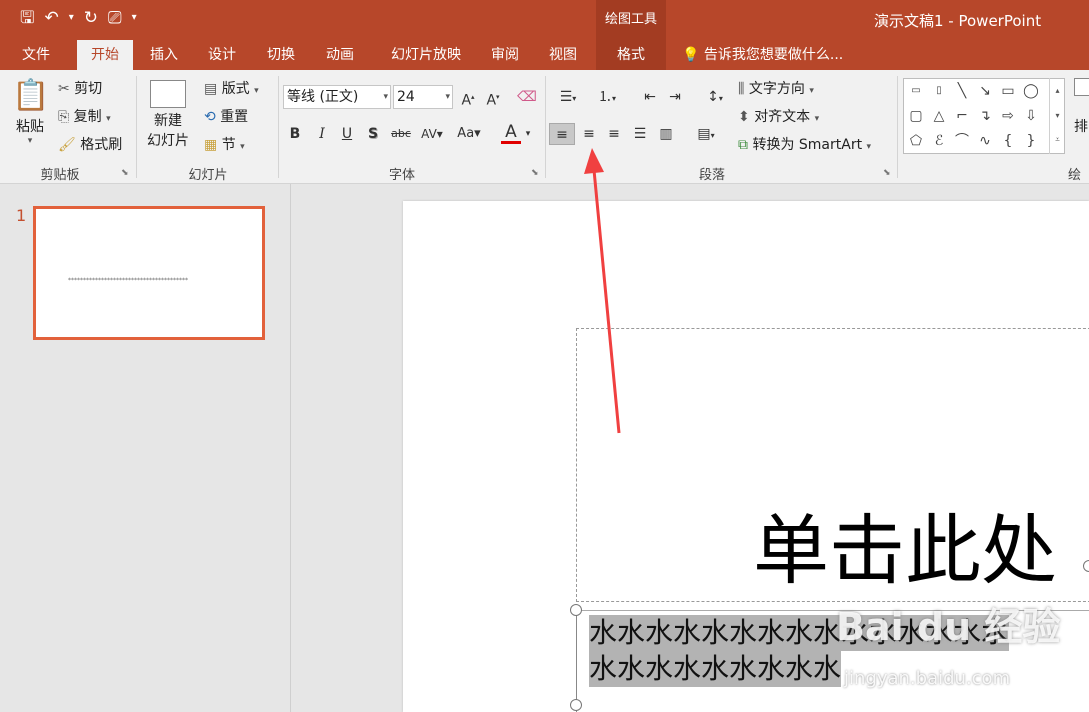 Image resolution: width=1089 pixels, height=712 pixels. What do you see at coordinates (347, 134) in the screenshot?
I see `underline-icon: U` at bounding box center [347, 134].